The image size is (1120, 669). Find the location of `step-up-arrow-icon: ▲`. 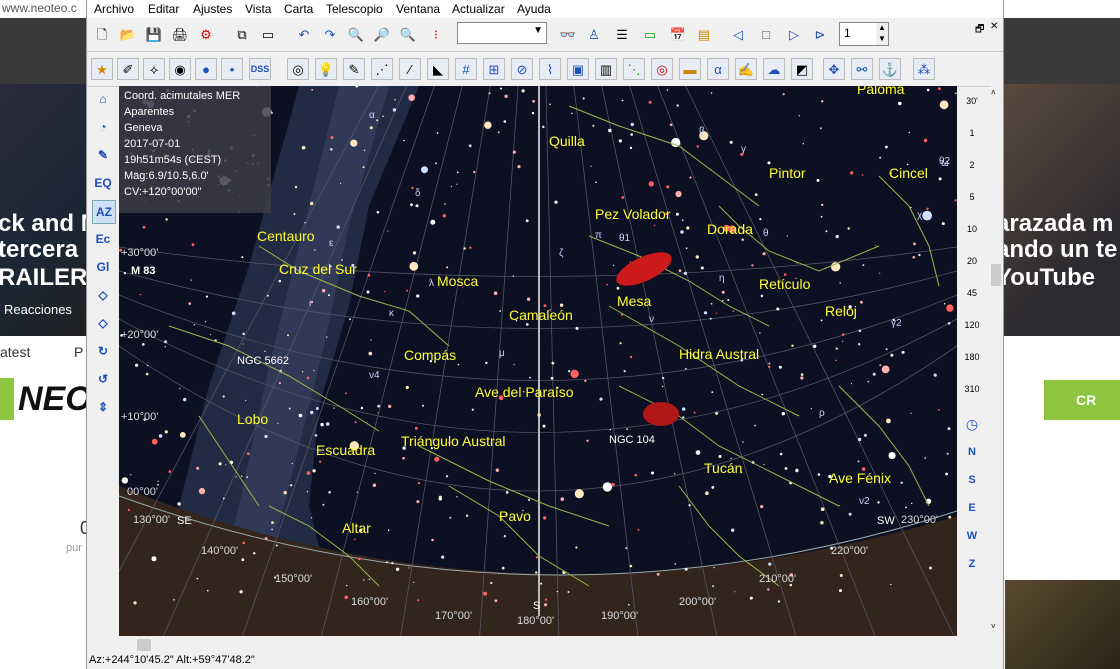

step-up-arrow-icon: ▲ is located at coordinates (882, 28).